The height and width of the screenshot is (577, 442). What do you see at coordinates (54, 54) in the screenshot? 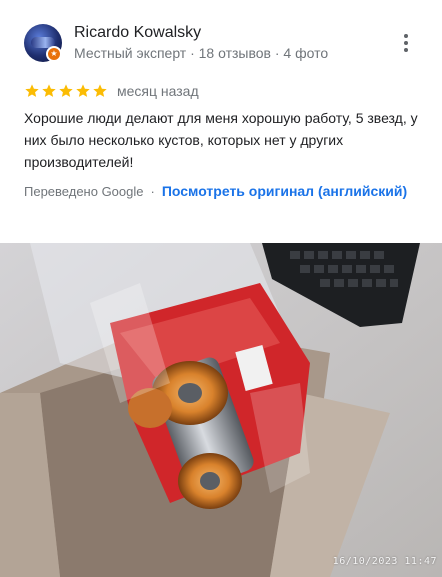
I see `local-guide-badge-icon: ★` at bounding box center [54, 54].